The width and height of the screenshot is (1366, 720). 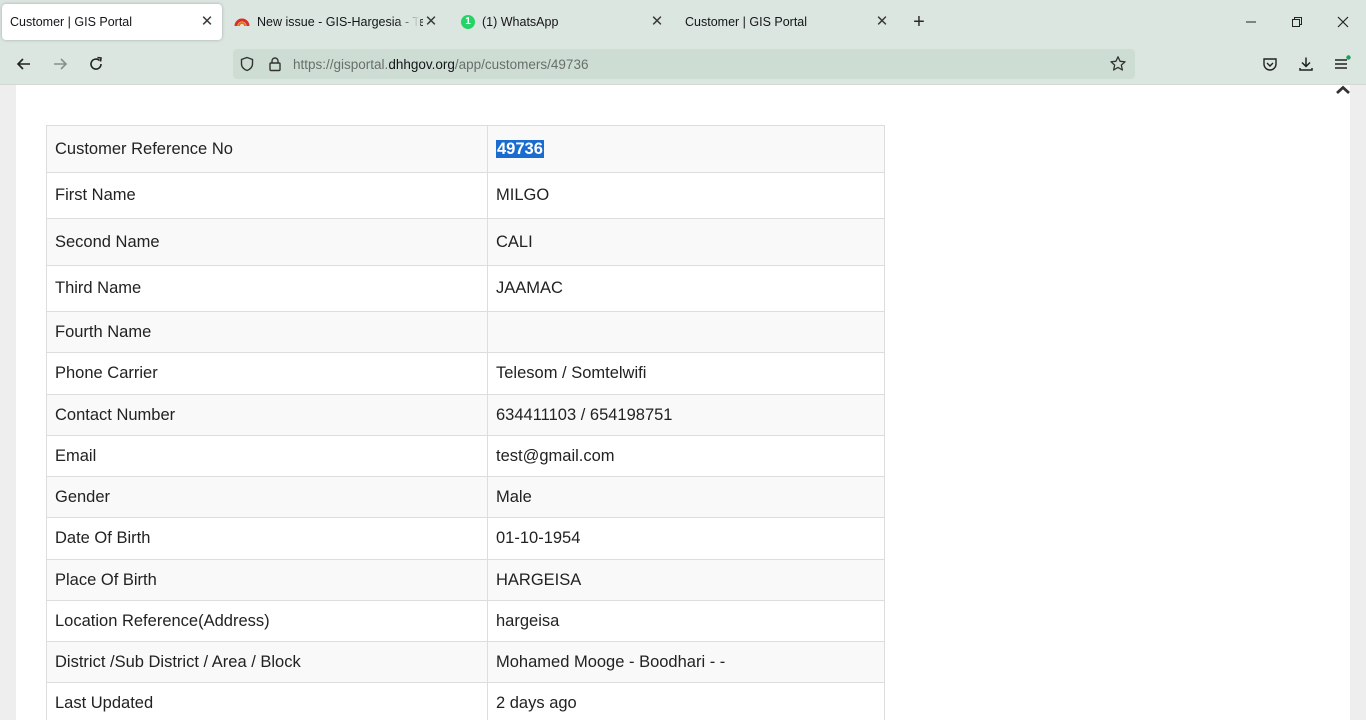 I want to click on new-tab-plus-icon: +, so click(x=919, y=22).